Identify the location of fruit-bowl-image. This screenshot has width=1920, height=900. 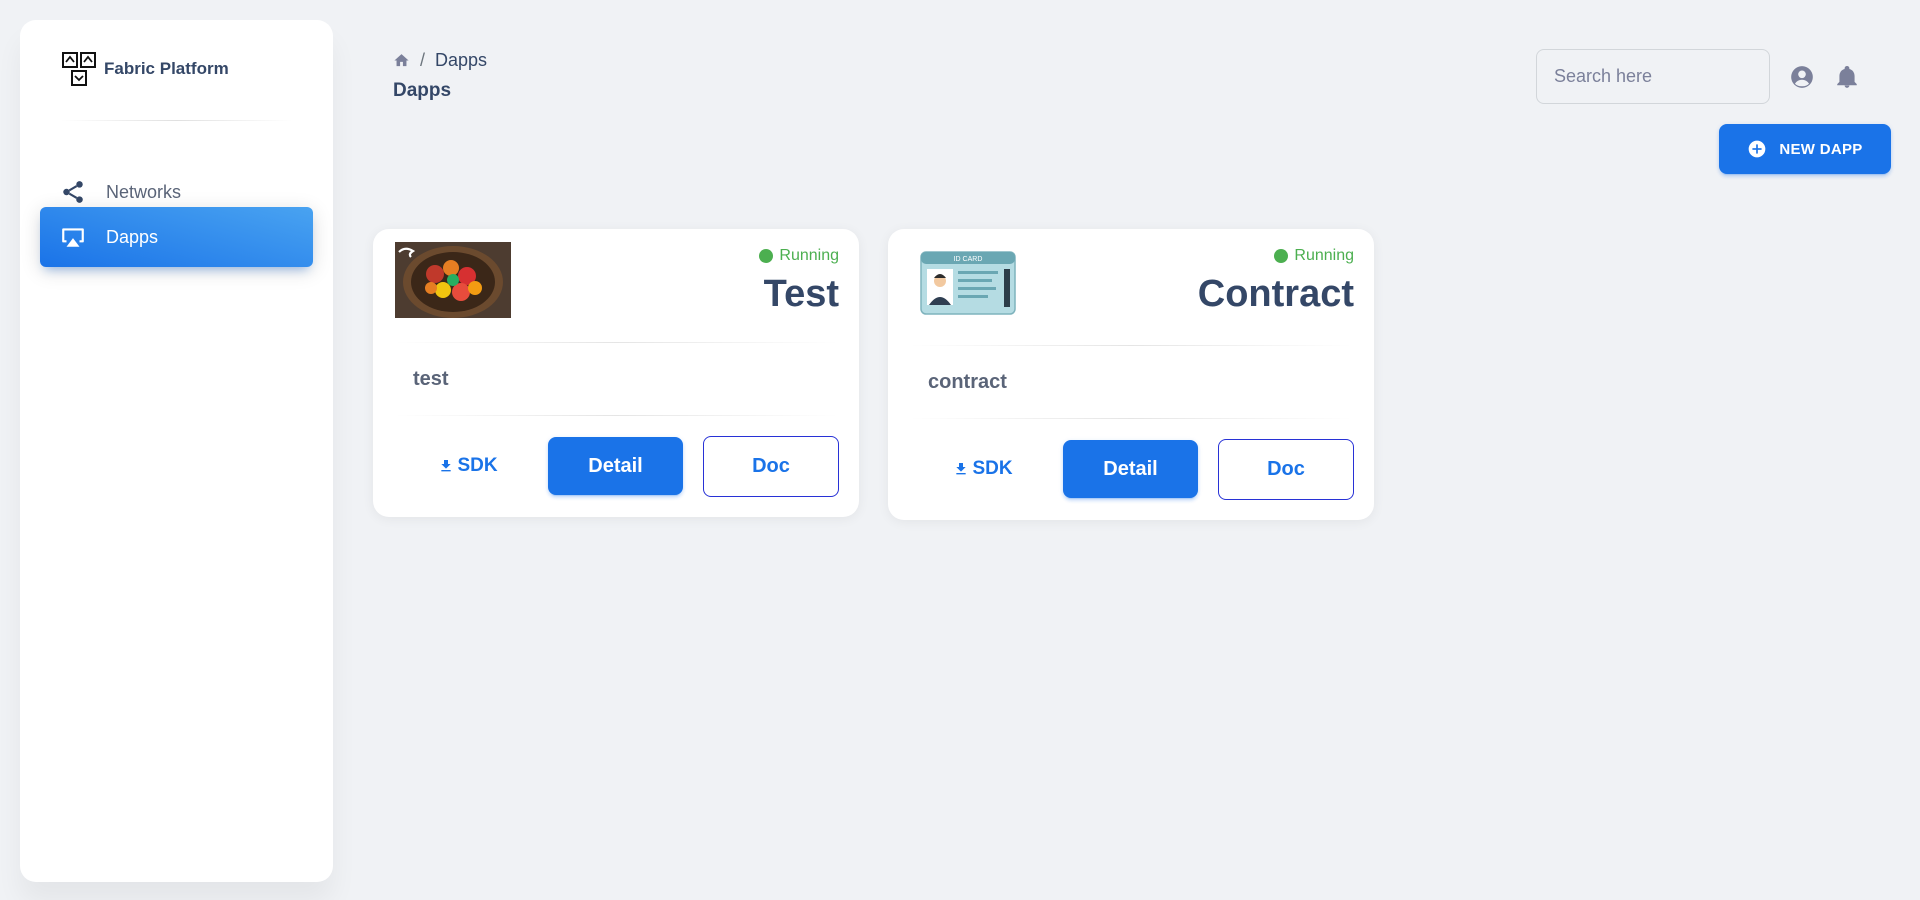
(453, 280).